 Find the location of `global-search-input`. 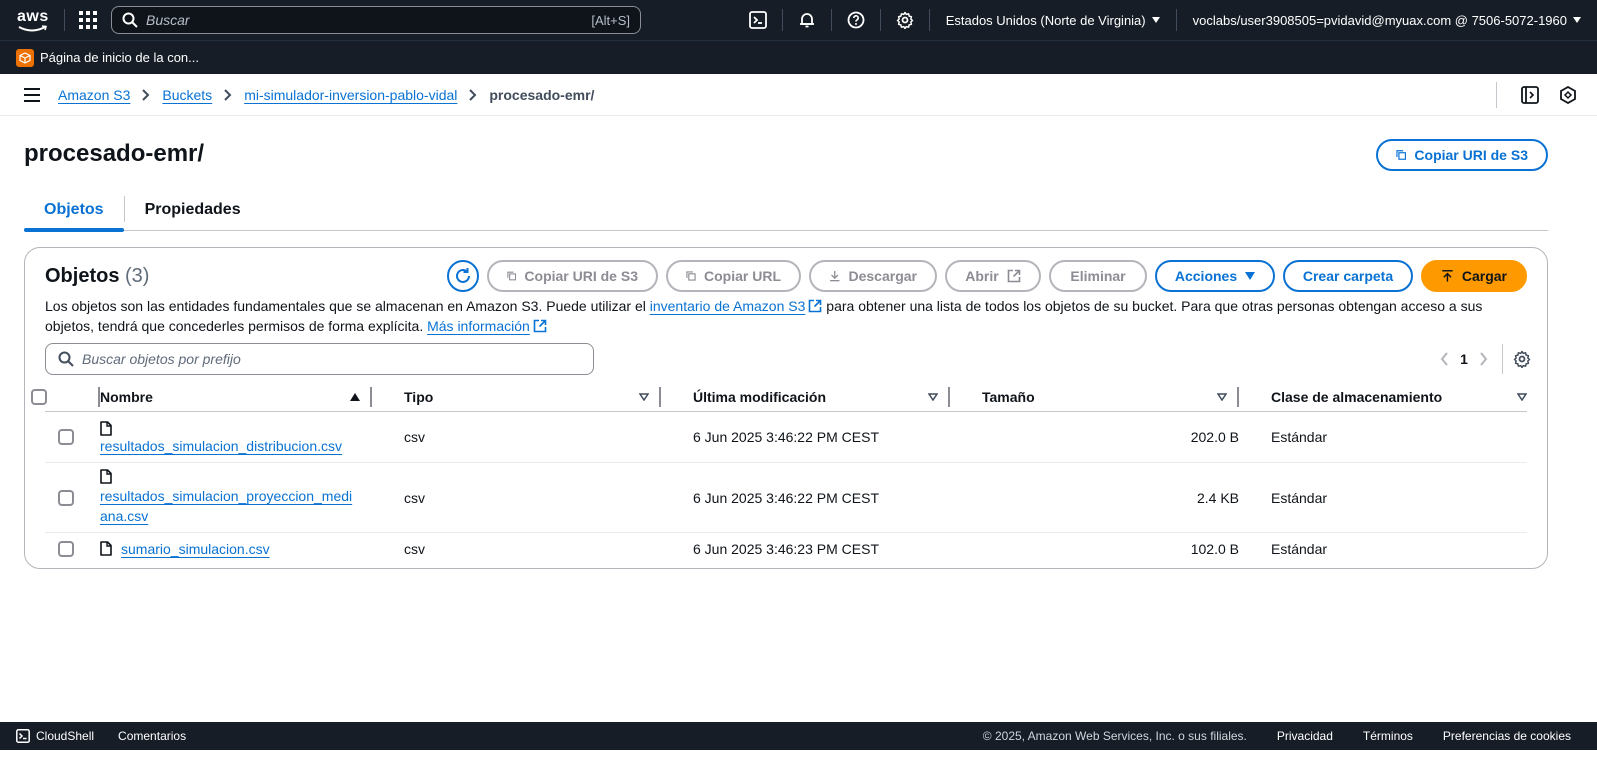

global-search-input is located at coordinates (369, 20).